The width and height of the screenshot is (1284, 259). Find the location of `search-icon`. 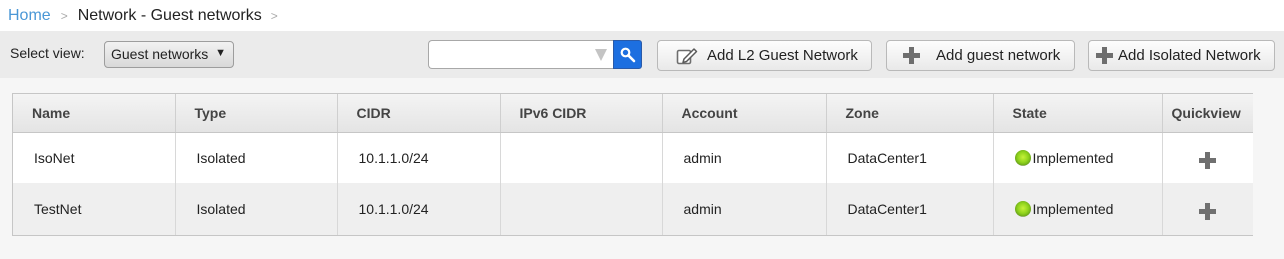

search-icon is located at coordinates (628, 55).